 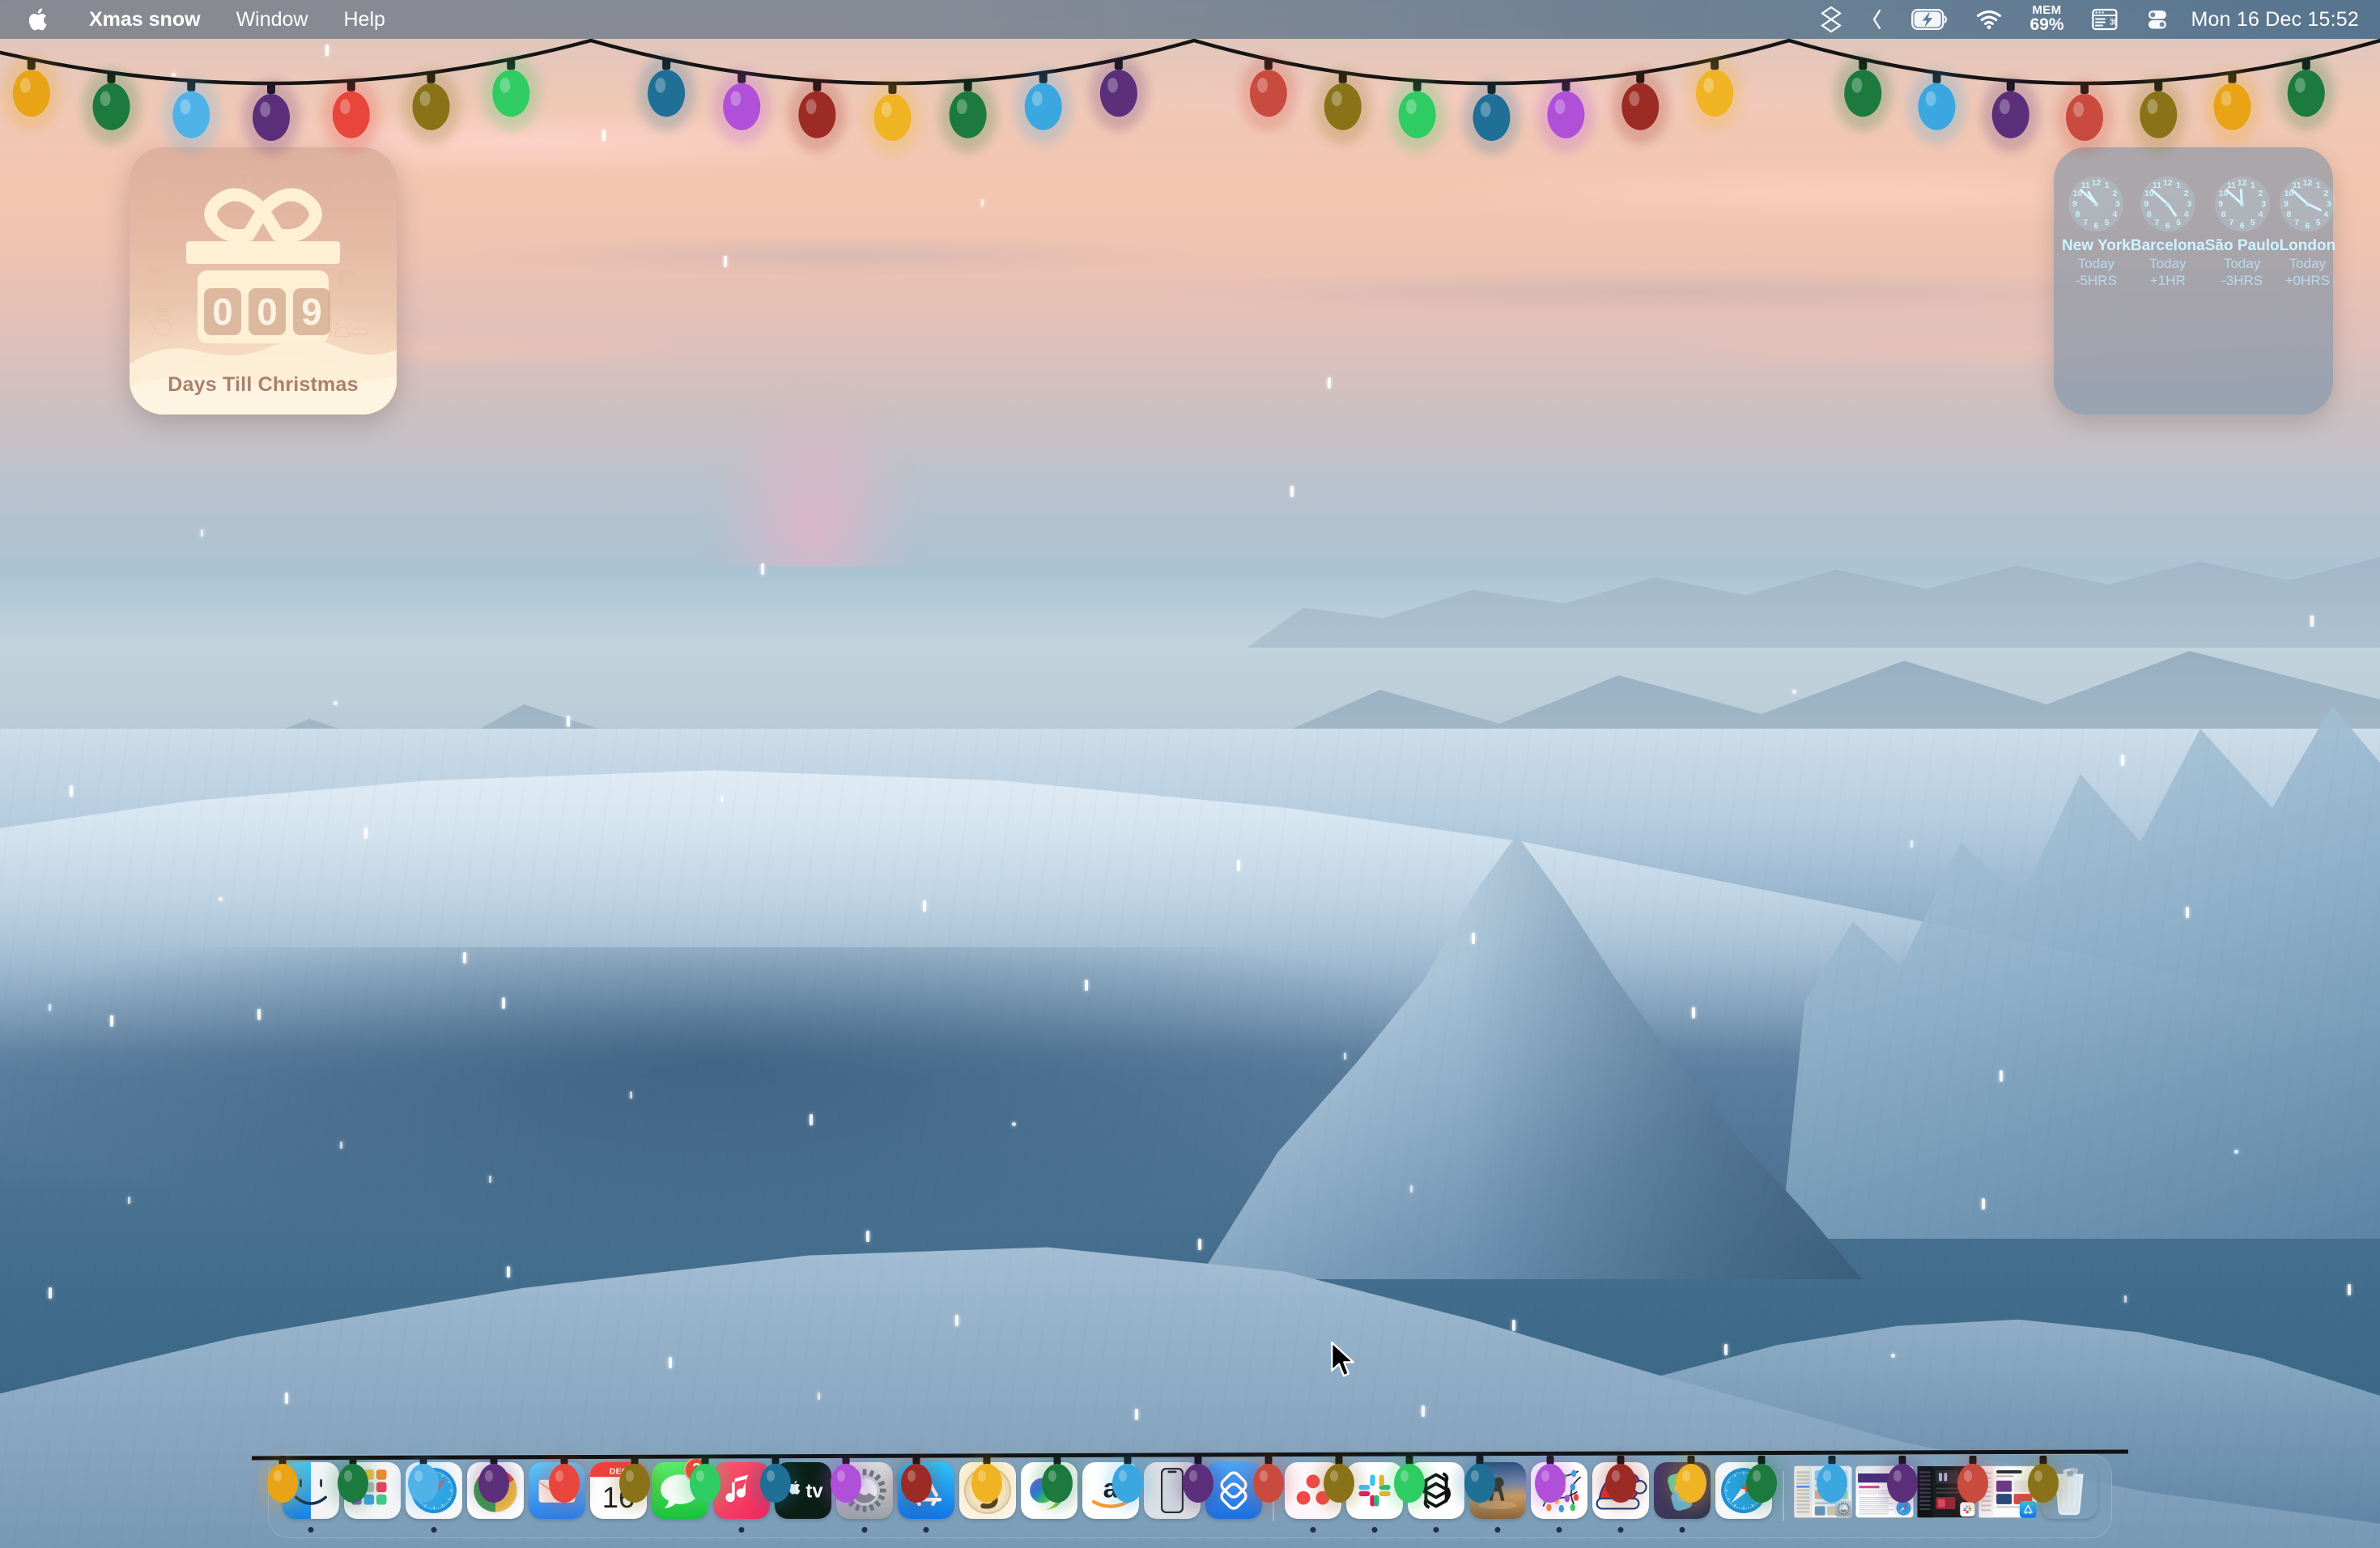 What do you see at coordinates (803, 1497) in the screenshot?
I see `dock-item-apple-tv: tv` at bounding box center [803, 1497].